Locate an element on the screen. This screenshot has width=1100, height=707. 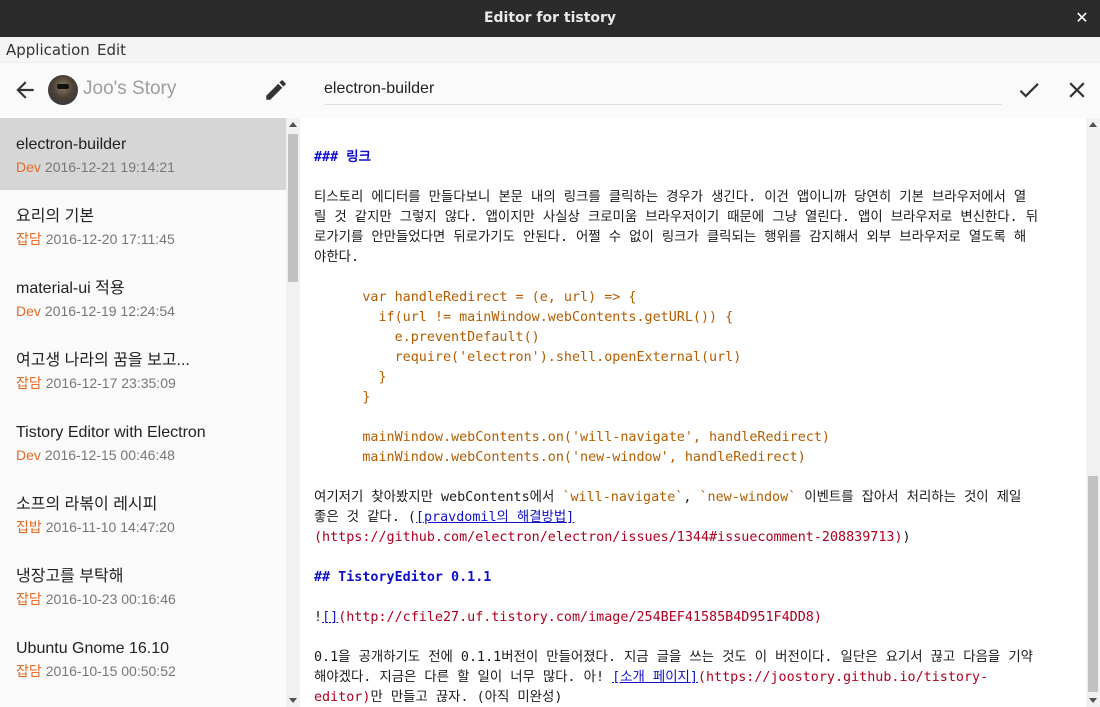
image-alt-text: [] is located at coordinates (330, 617).